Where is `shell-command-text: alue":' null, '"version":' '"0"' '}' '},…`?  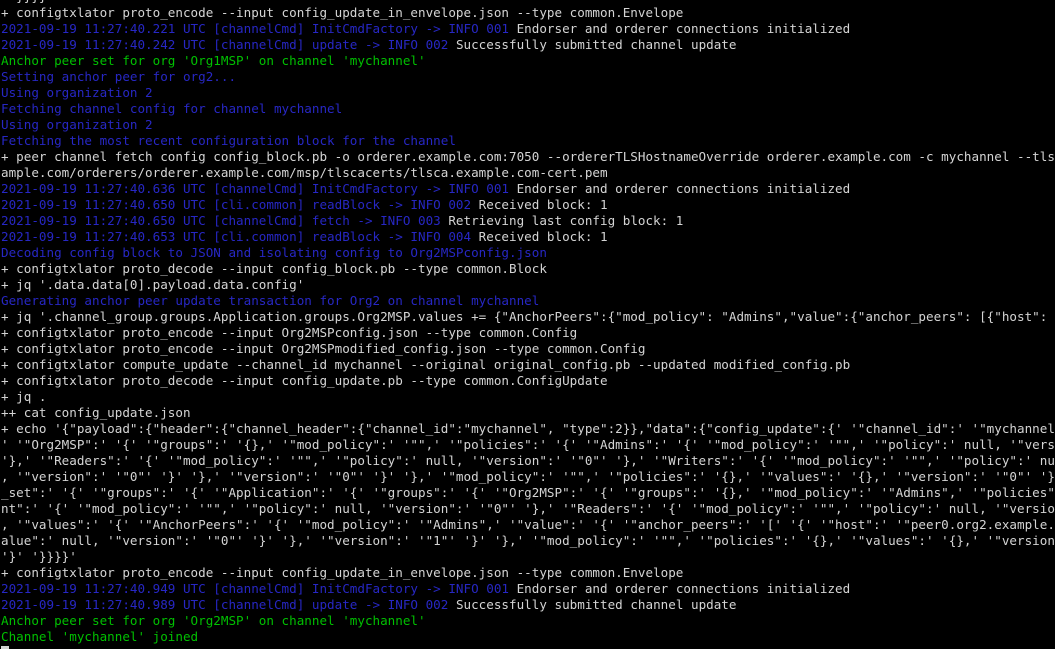 shell-command-text: alue":' null, '"version":' '"0"' '}' '},… is located at coordinates (528, 540).